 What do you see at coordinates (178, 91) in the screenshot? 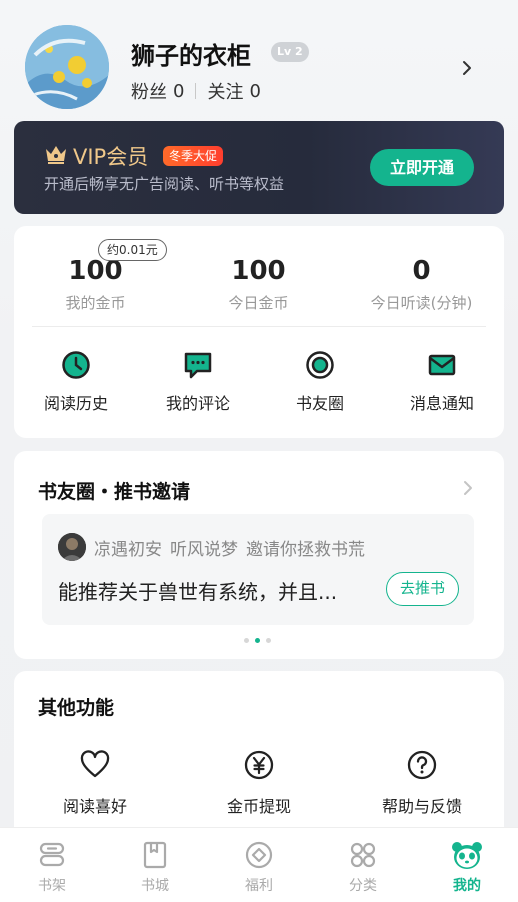
I see `fans-count: 0` at bounding box center [178, 91].